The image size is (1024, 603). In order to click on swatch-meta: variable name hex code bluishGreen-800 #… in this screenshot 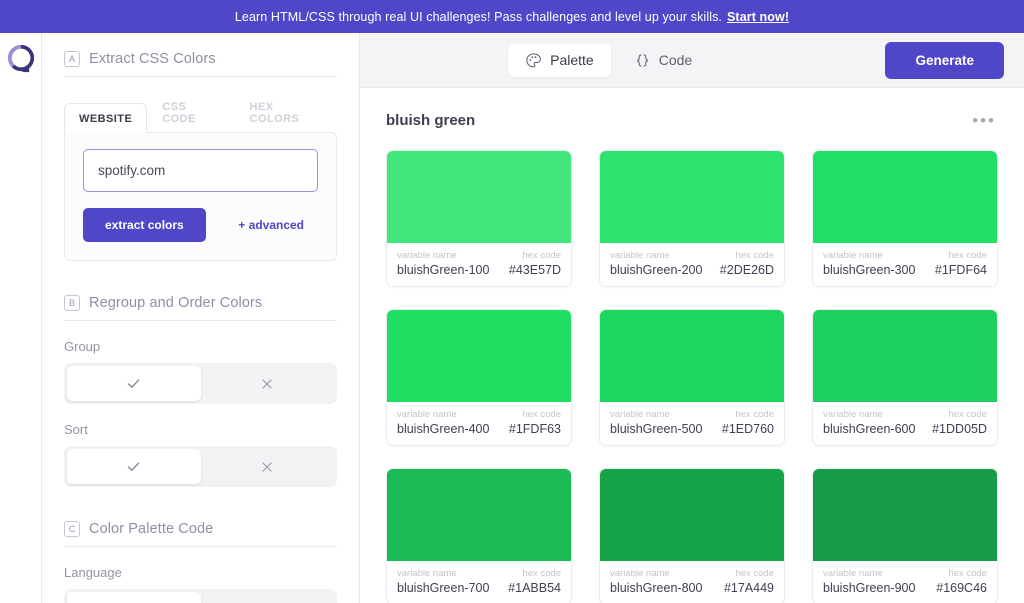, I will do `click(692, 582)`.